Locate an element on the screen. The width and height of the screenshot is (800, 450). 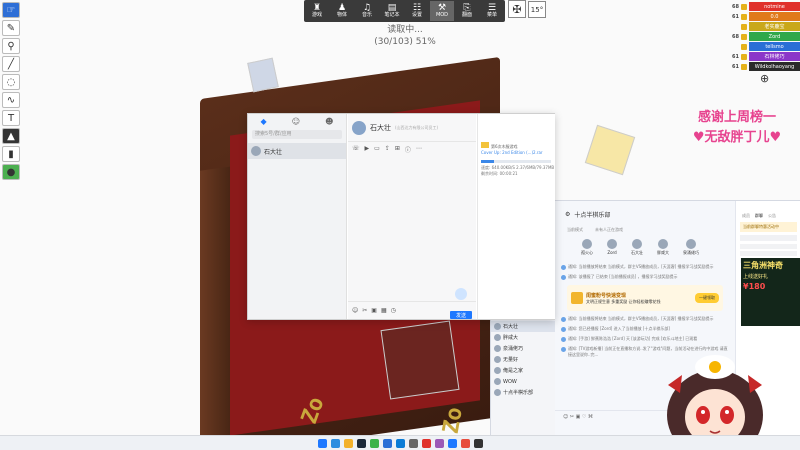
stamp-tool-icon: ▲ is located at coordinates (11, 136).